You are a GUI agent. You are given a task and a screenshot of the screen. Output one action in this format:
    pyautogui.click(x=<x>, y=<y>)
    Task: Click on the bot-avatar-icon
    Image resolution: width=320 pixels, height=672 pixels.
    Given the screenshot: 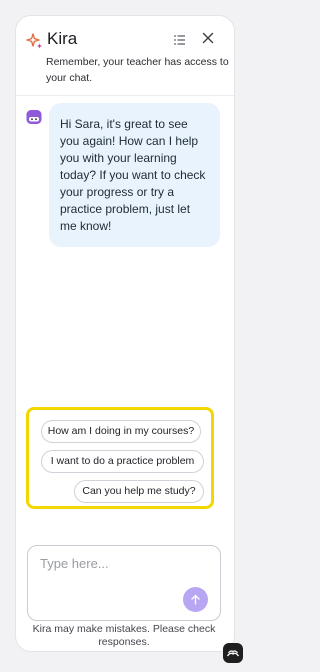 What is the action you would take?
    pyautogui.click(x=34, y=117)
    